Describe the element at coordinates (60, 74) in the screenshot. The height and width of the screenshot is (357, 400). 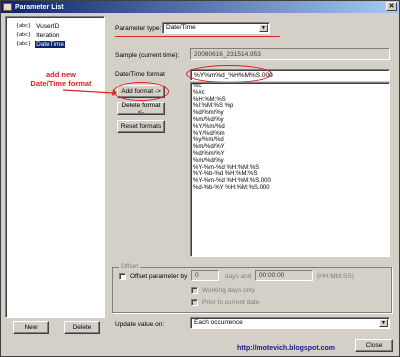
I see `annotation-line-1: add new` at that location.